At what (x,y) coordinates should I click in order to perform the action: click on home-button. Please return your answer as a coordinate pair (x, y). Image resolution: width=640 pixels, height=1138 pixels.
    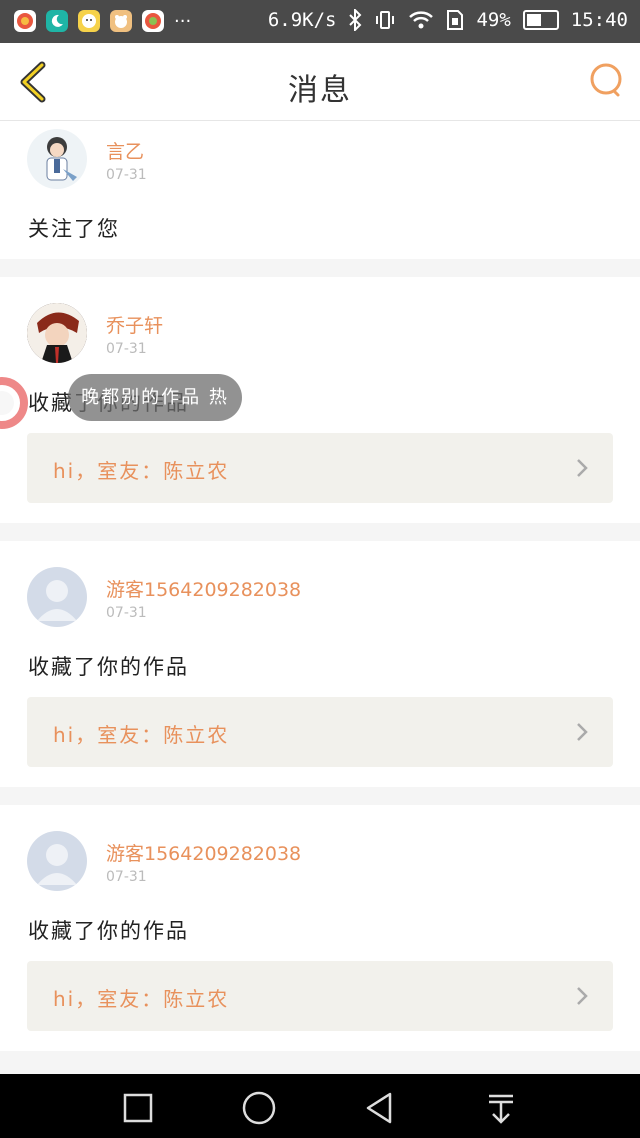
    Looking at the image, I should click on (259, 1108).